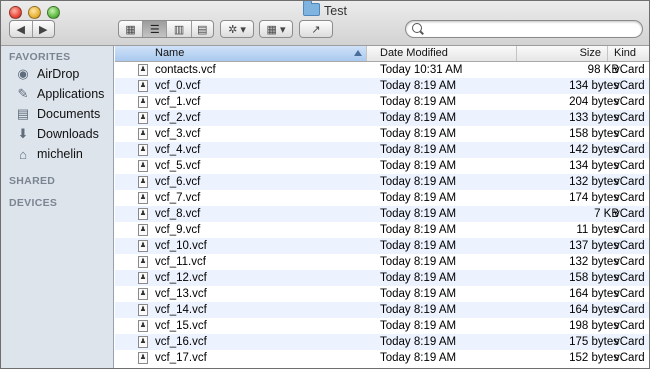 The width and height of the screenshot is (650, 369). I want to click on file-name: vcf_4.vcf, so click(178, 150).